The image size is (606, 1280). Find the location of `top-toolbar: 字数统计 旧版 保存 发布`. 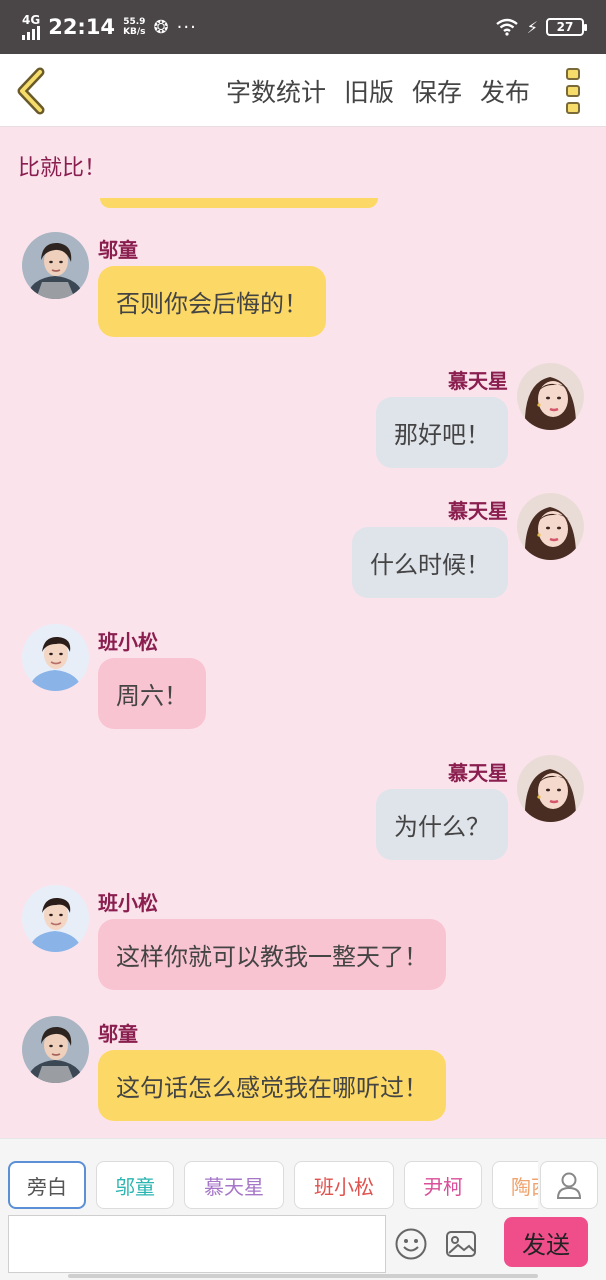

top-toolbar: 字数统计 旧版 保存 发布 is located at coordinates (303, 90).